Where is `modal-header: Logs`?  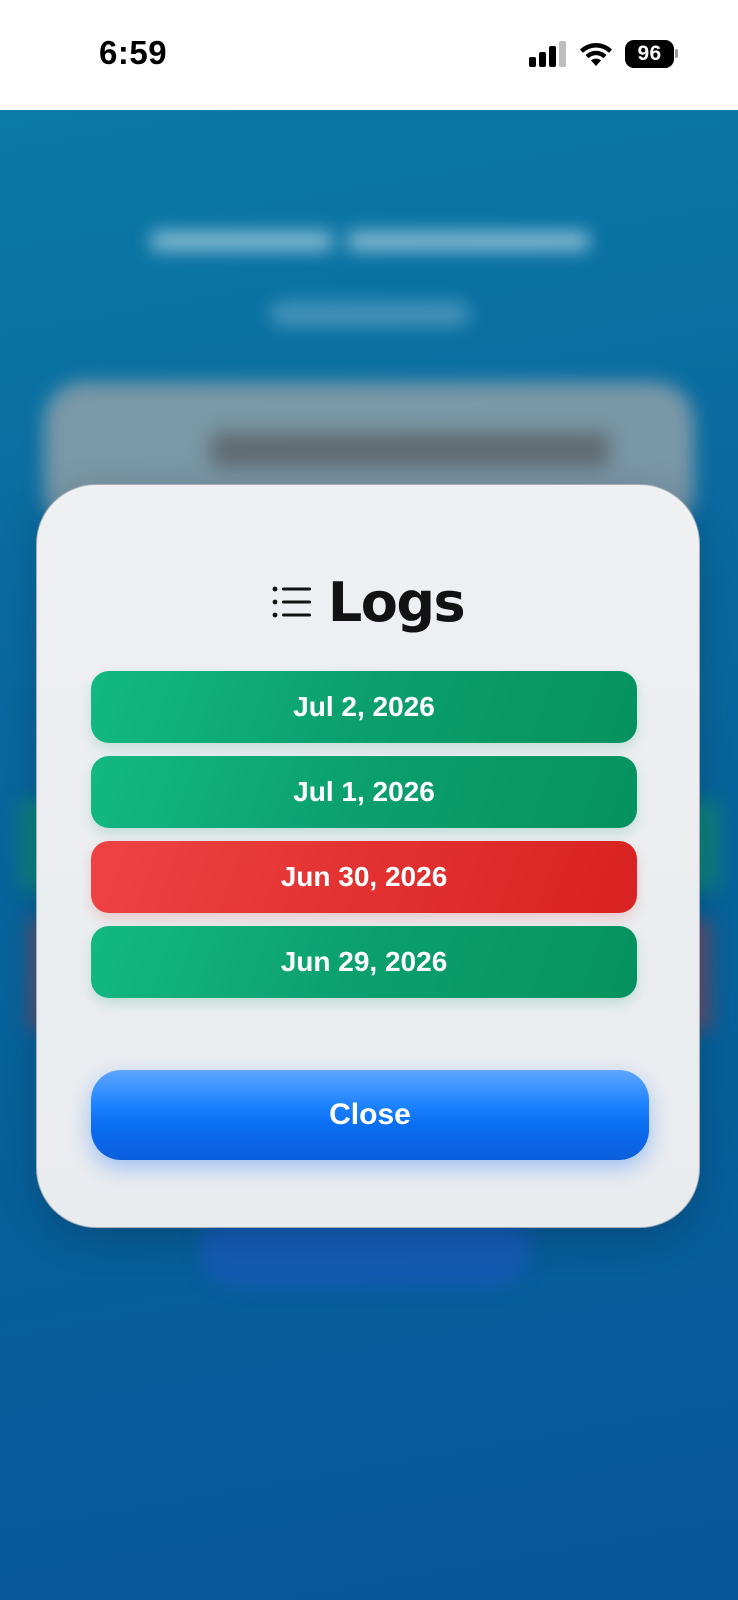
modal-header: Logs is located at coordinates (368, 602).